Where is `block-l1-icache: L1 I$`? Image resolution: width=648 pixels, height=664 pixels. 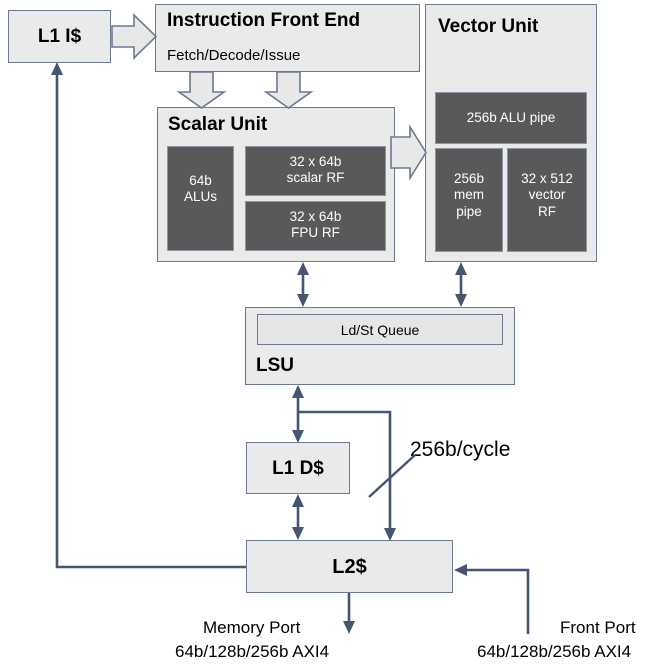
block-l1-icache: L1 I$ is located at coordinates (59, 36).